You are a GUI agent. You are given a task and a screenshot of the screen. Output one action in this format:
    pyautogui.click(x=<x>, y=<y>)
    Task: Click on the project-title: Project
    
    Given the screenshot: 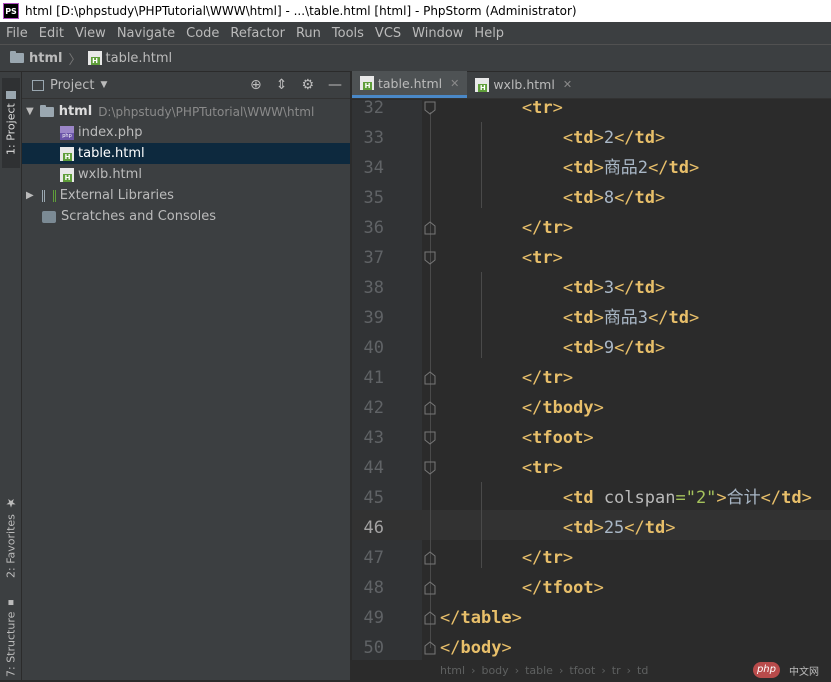 What is the action you would take?
    pyautogui.click(x=72, y=85)
    